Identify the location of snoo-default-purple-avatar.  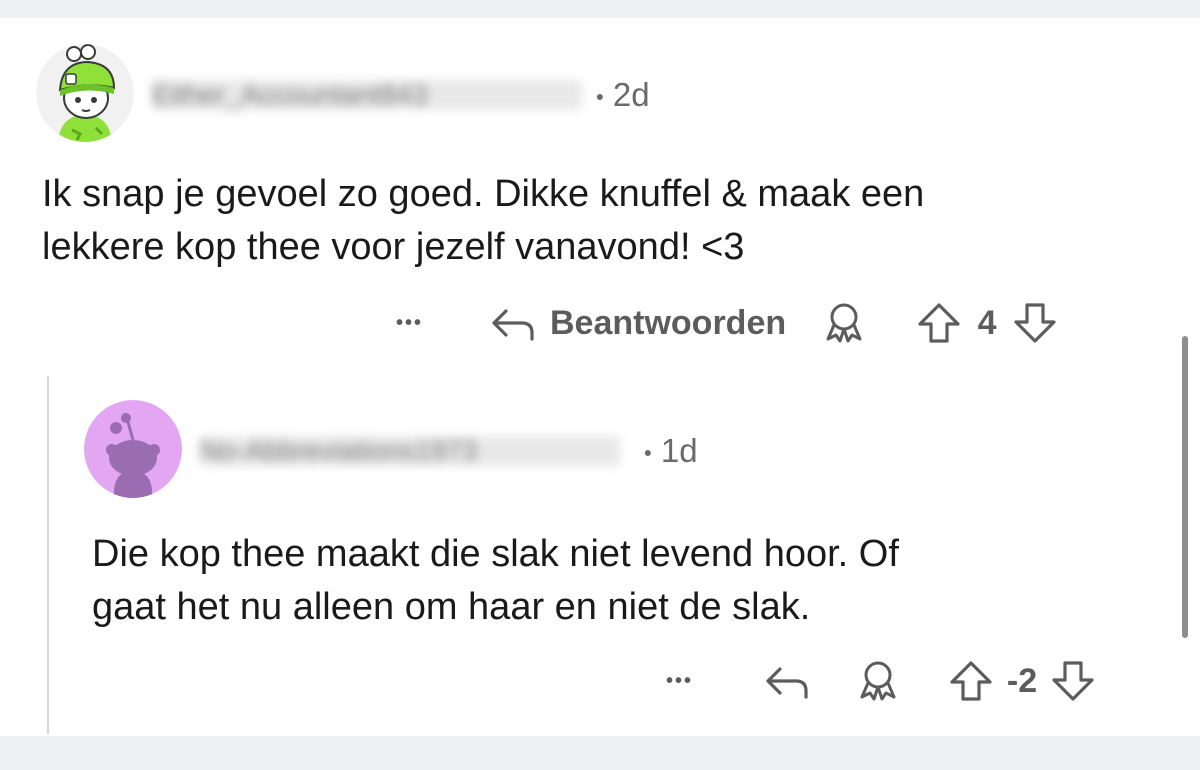
(133, 449).